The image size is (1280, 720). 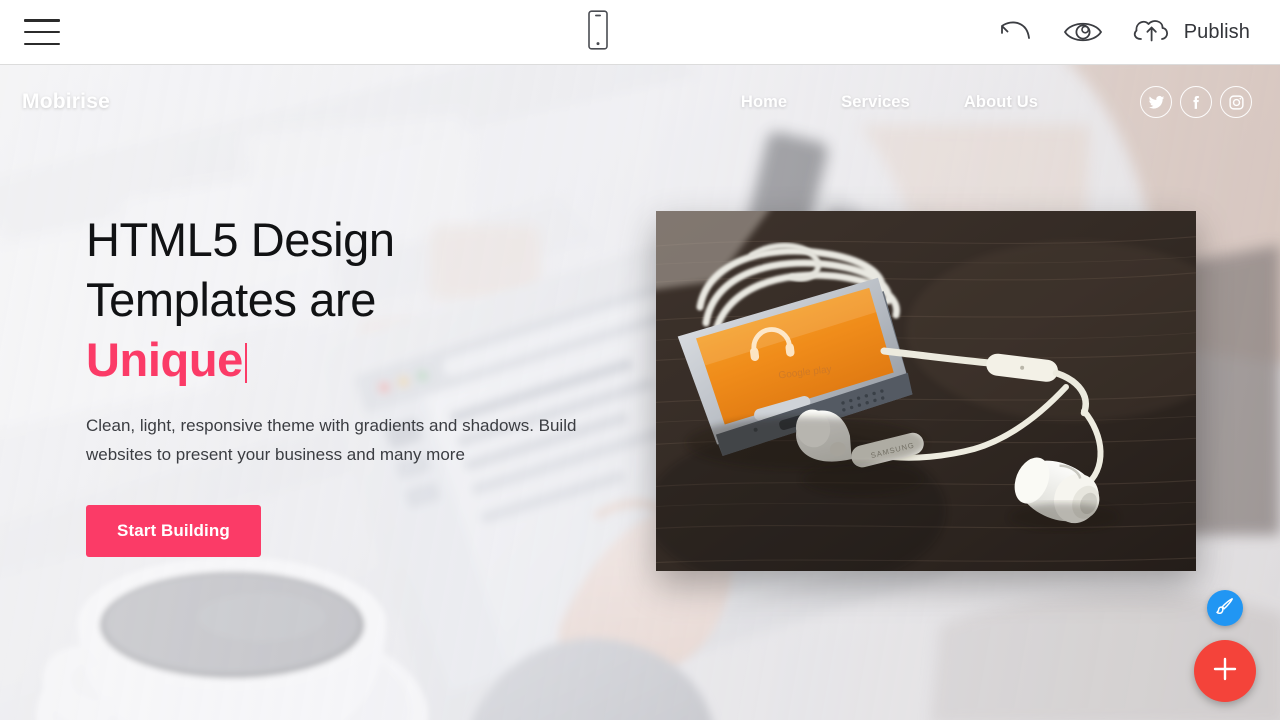 I want to click on style-paintbrush-button, so click(x=1225, y=608).